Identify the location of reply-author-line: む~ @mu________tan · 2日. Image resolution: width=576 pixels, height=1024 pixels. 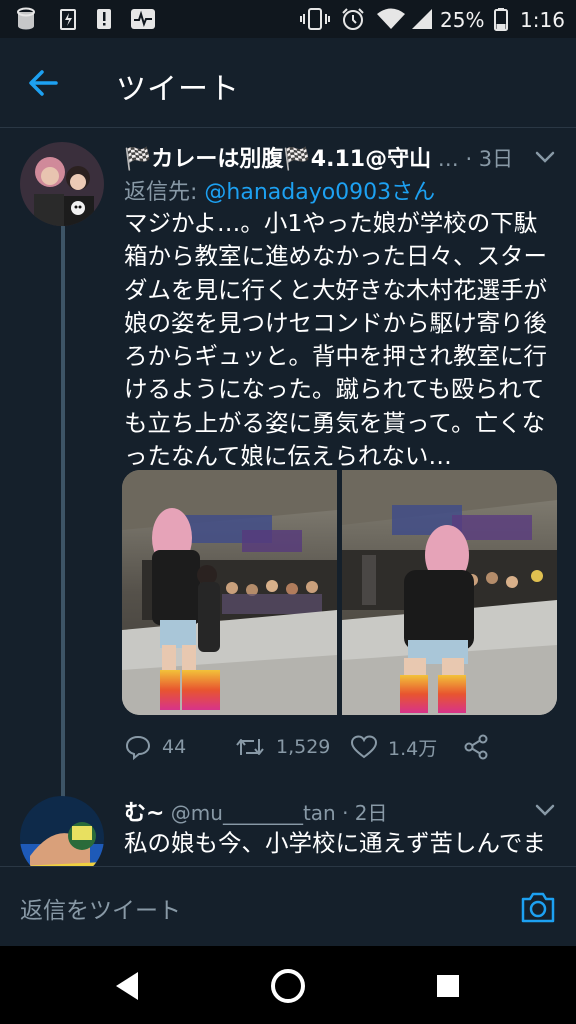
(256, 811).